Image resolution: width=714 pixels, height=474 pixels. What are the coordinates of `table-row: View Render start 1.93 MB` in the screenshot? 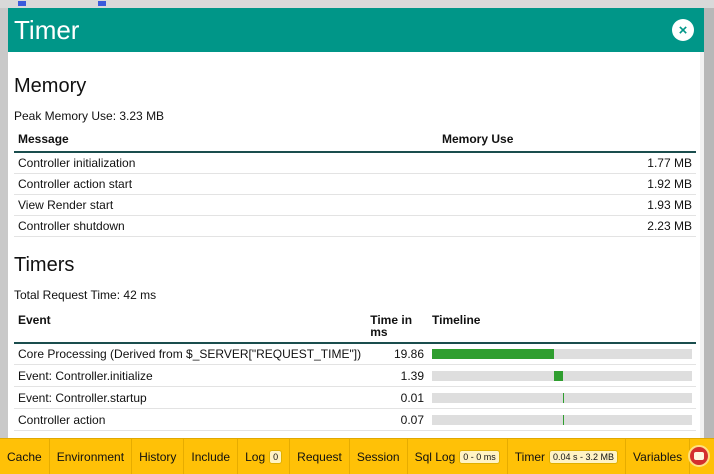 It's located at (355, 205).